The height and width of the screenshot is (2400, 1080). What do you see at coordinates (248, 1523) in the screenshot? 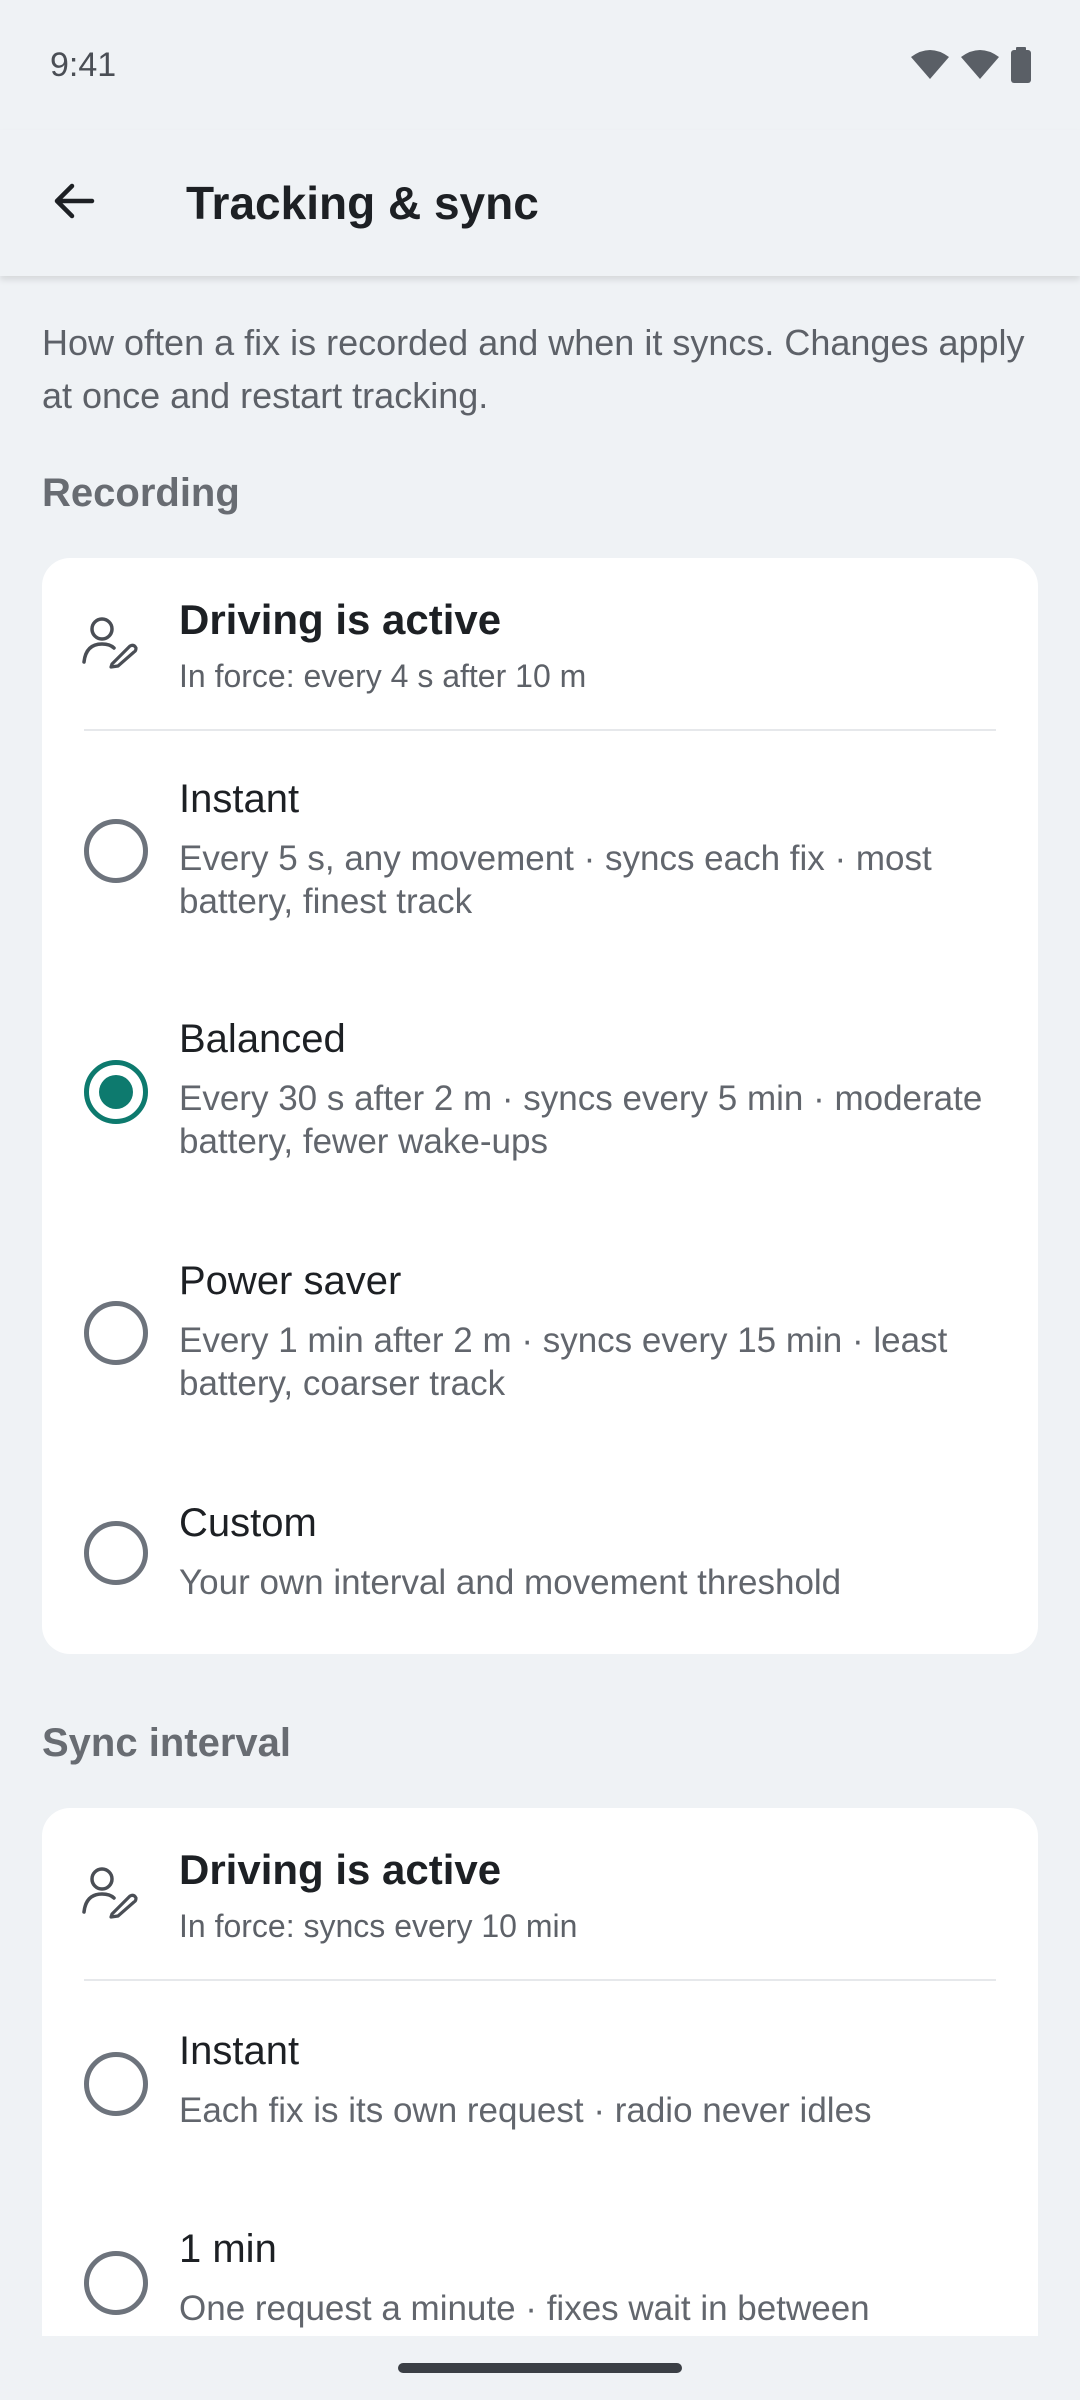
I see `option-title: Custom` at bounding box center [248, 1523].